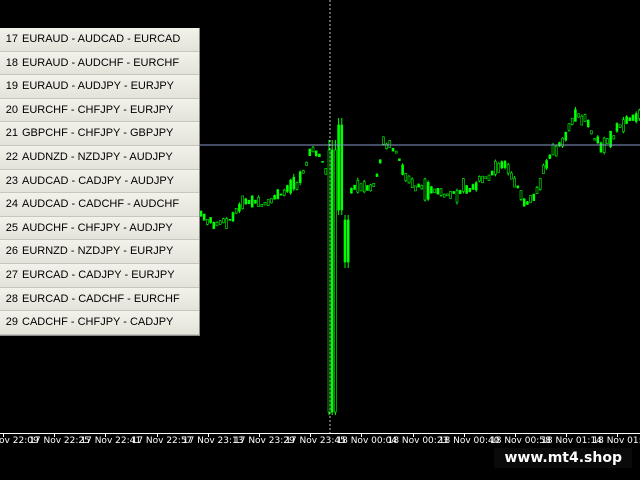  I want to click on pair-list-item: 25 AUDCHF - CHFJPY - AUDJPY, so click(99, 228).